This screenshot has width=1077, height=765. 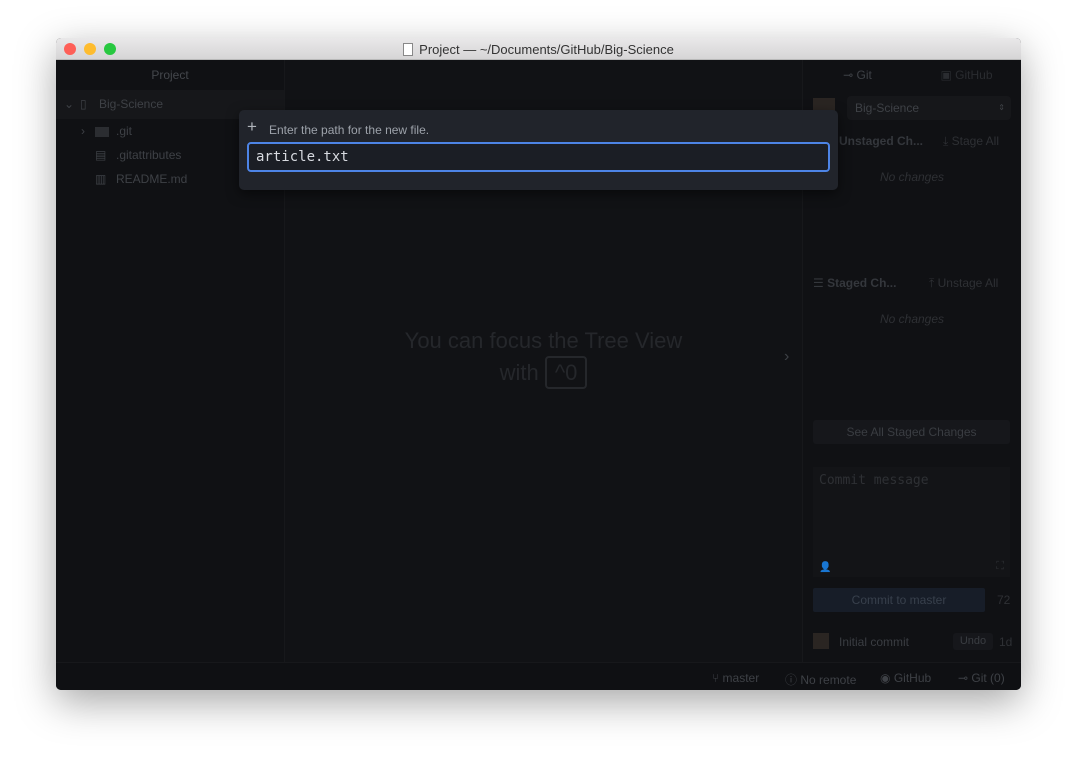 What do you see at coordinates (1000, 566) in the screenshot?
I see `expand-icon: ⛶` at bounding box center [1000, 566].